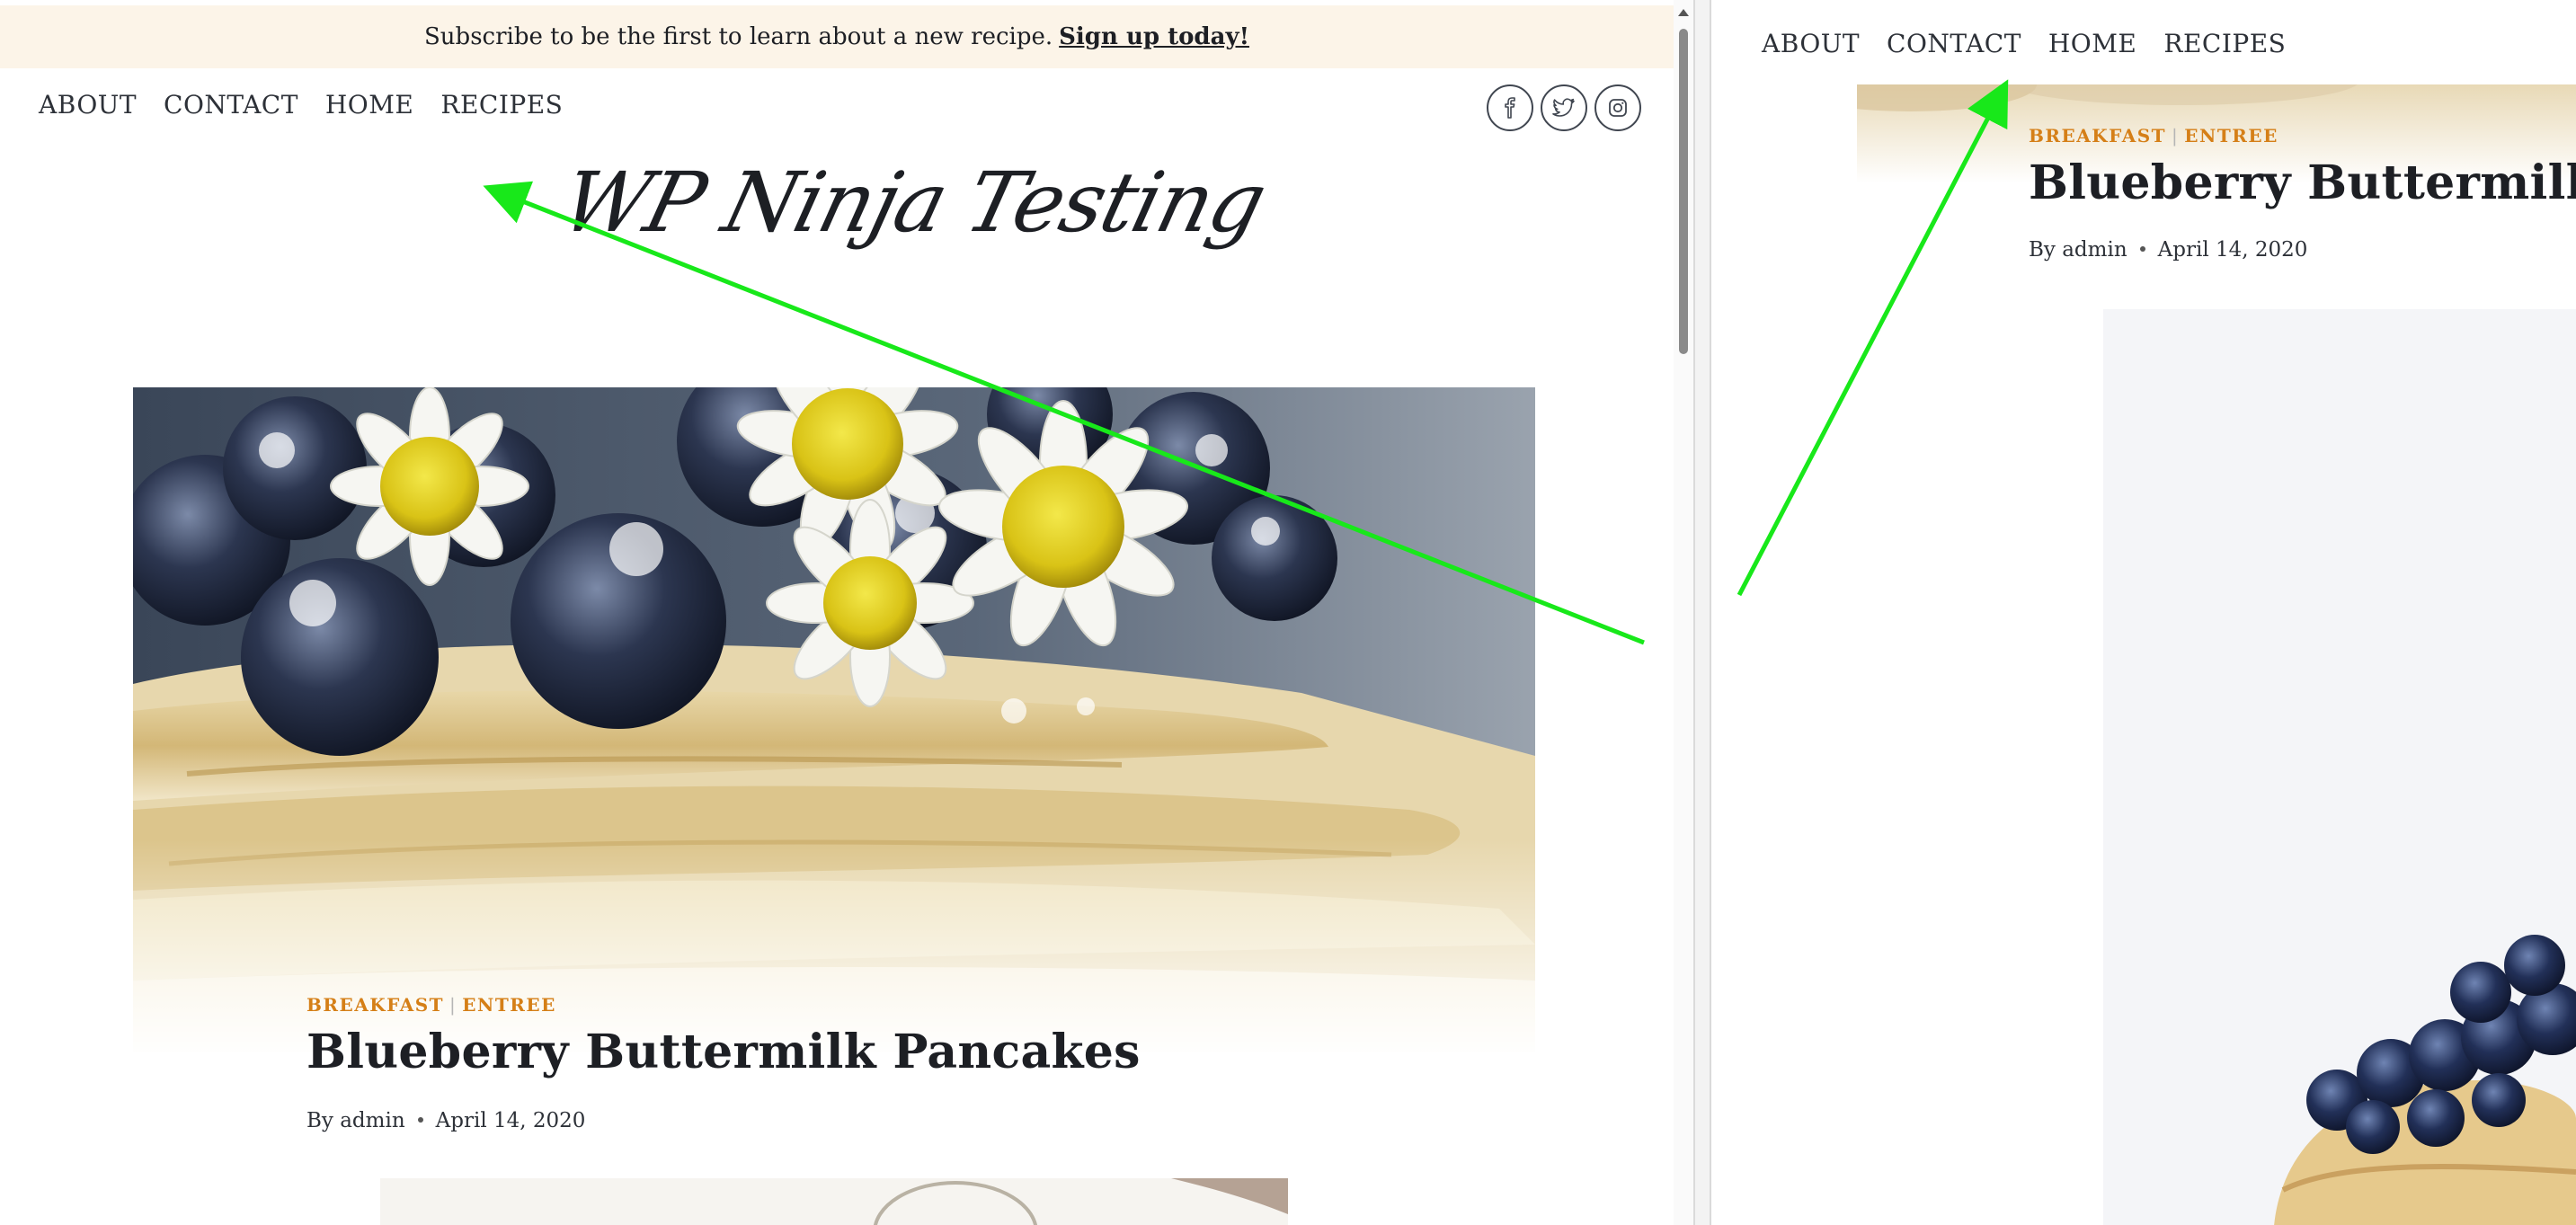 The image size is (2576, 1225). Describe the element at coordinates (502, 105) in the screenshot. I see `nav-item-recipes: RECIPES` at that location.